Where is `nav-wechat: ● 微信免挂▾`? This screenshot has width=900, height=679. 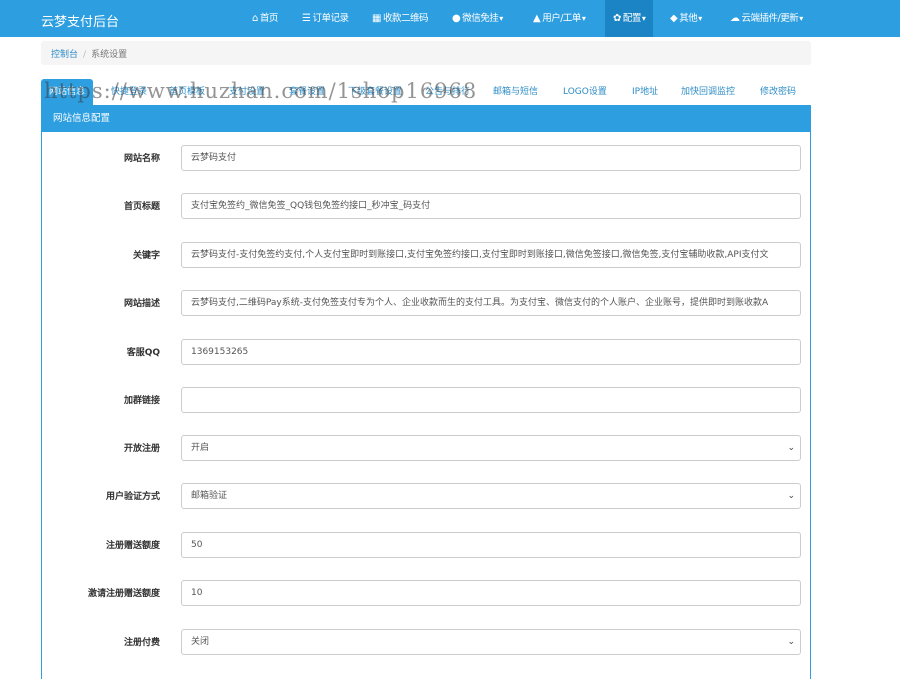
nav-wechat: ● 微信免挂▾ is located at coordinates (477, 18).